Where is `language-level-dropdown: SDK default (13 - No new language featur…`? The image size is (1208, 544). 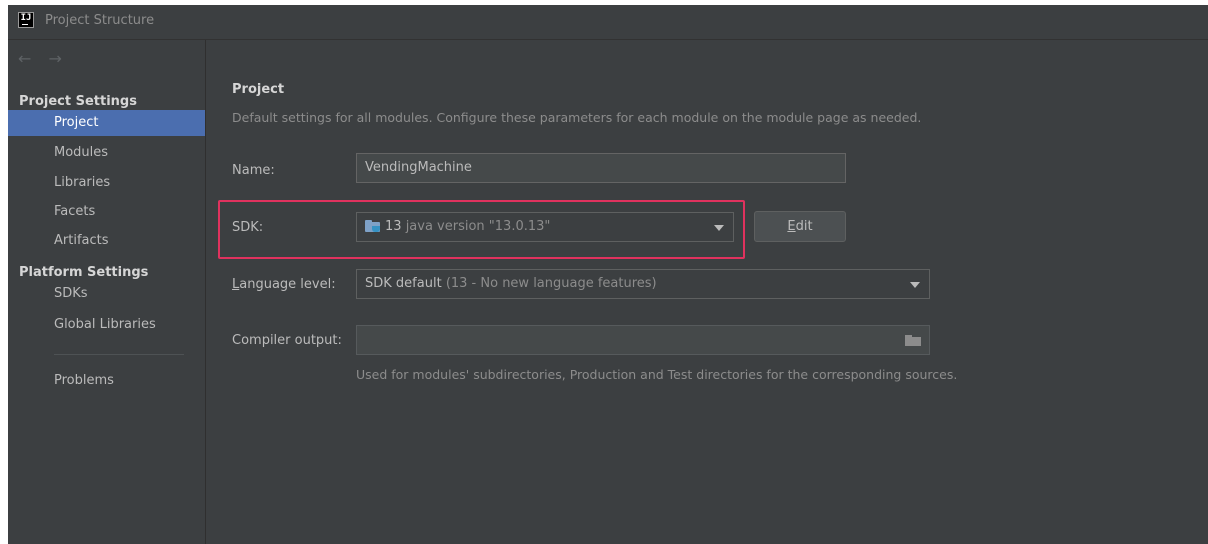 language-level-dropdown: SDK default (13 - No new language featur… is located at coordinates (643, 284).